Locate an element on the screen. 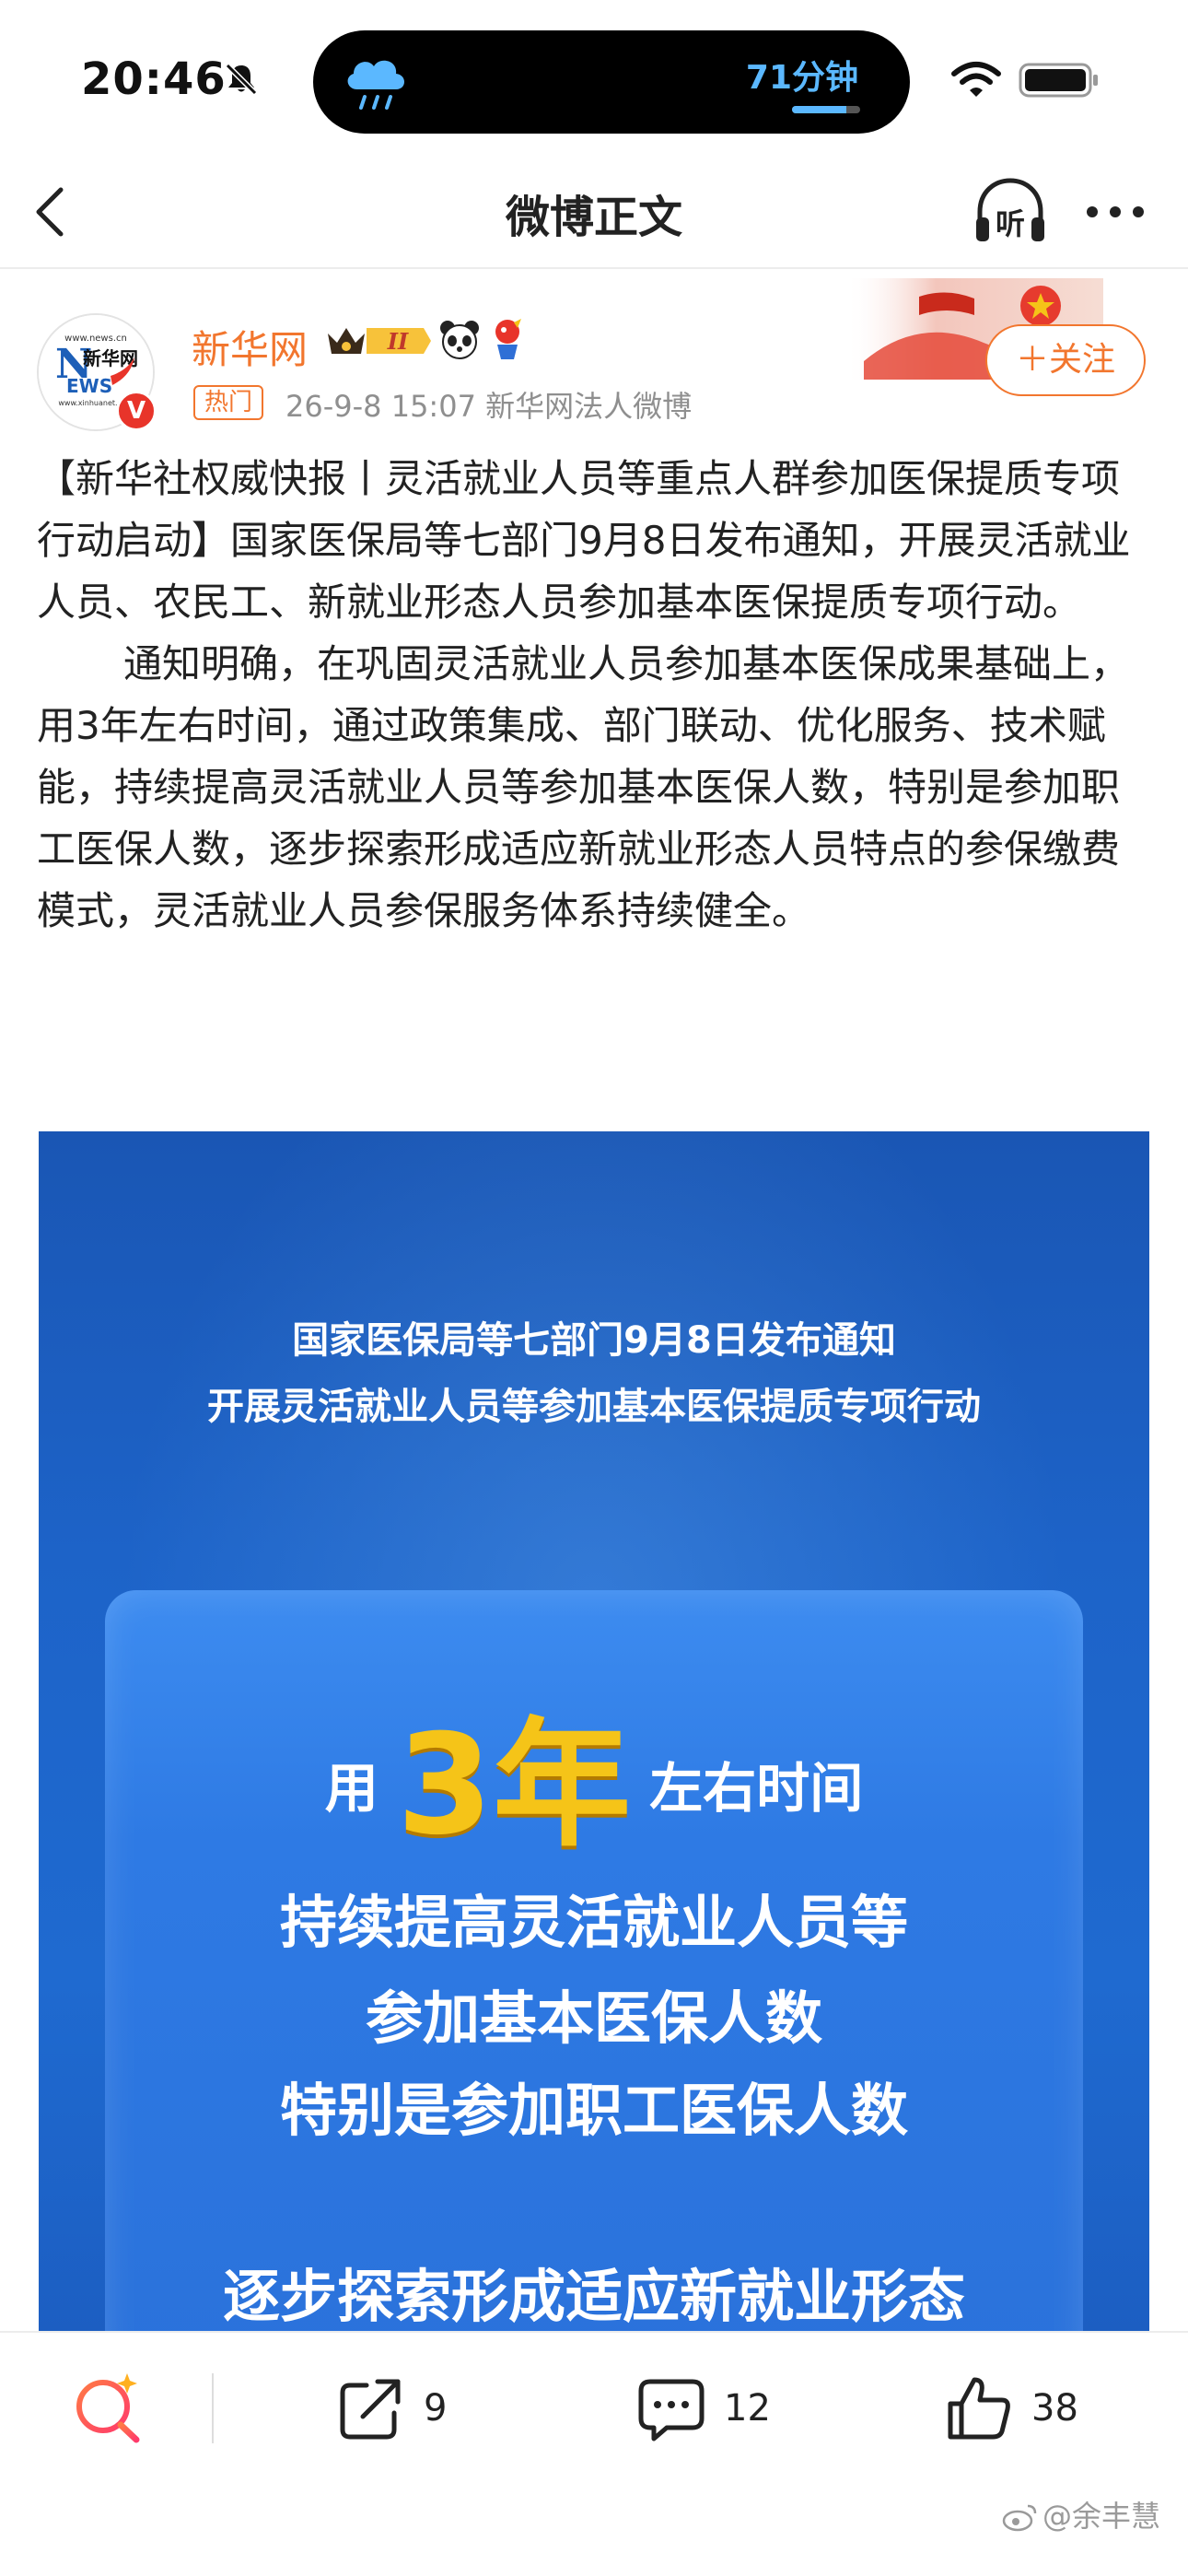 The image size is (1188, 2576). svg-text: II is located at coordinates (398, 341).